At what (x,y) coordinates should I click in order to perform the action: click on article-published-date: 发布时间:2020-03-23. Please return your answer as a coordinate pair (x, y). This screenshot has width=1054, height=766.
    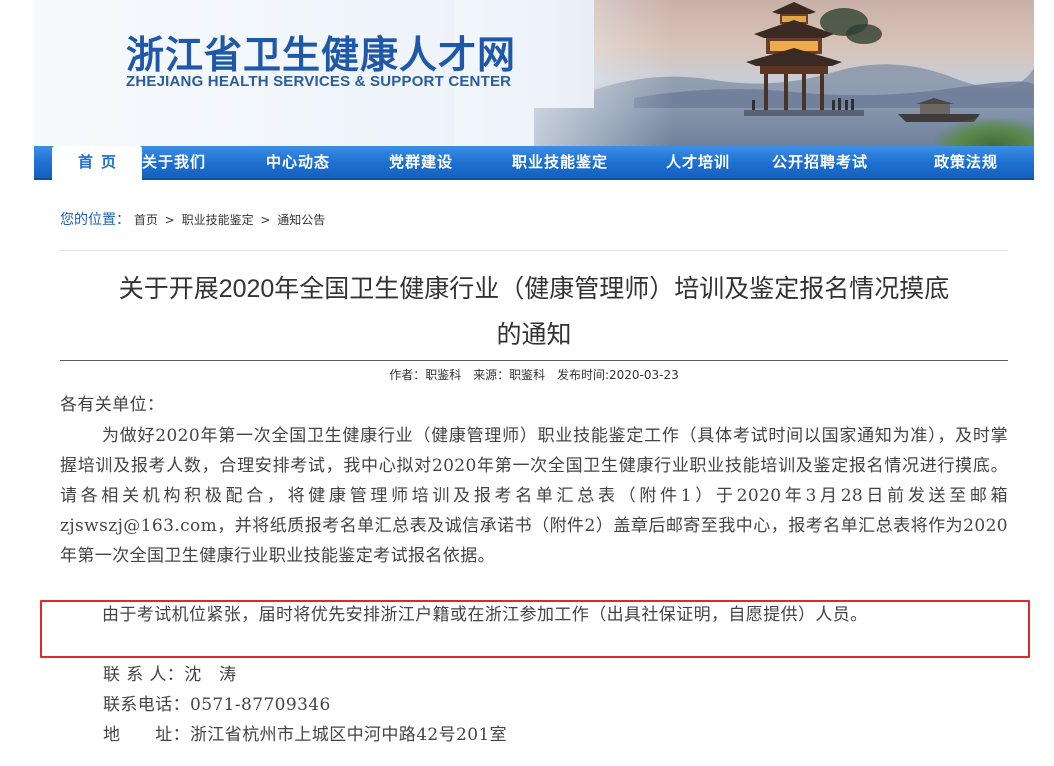
    Looking at the image, I should click on (617, 375).